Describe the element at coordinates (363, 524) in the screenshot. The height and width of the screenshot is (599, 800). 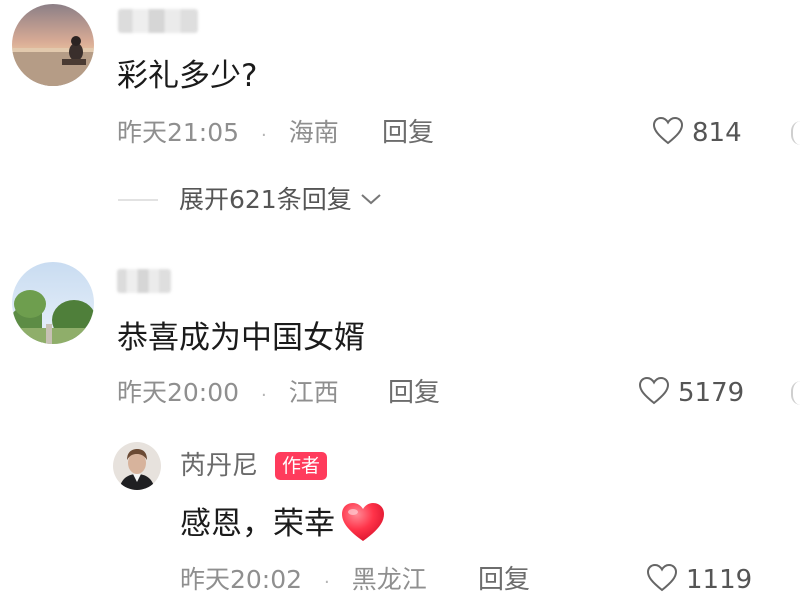
I see `heart-emoji-icon` at that location.